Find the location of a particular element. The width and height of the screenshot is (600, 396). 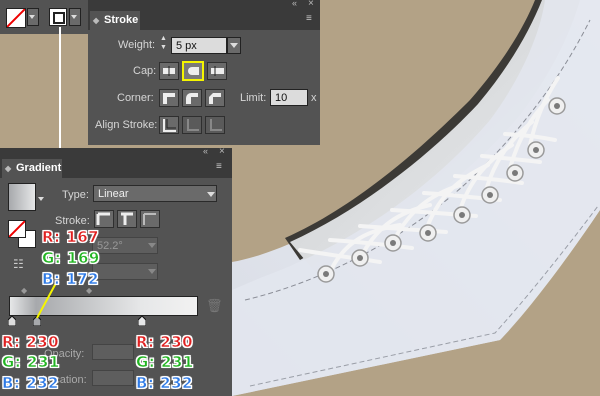

annotation-b-172: B: 172 is located at coordinates (70, 279).